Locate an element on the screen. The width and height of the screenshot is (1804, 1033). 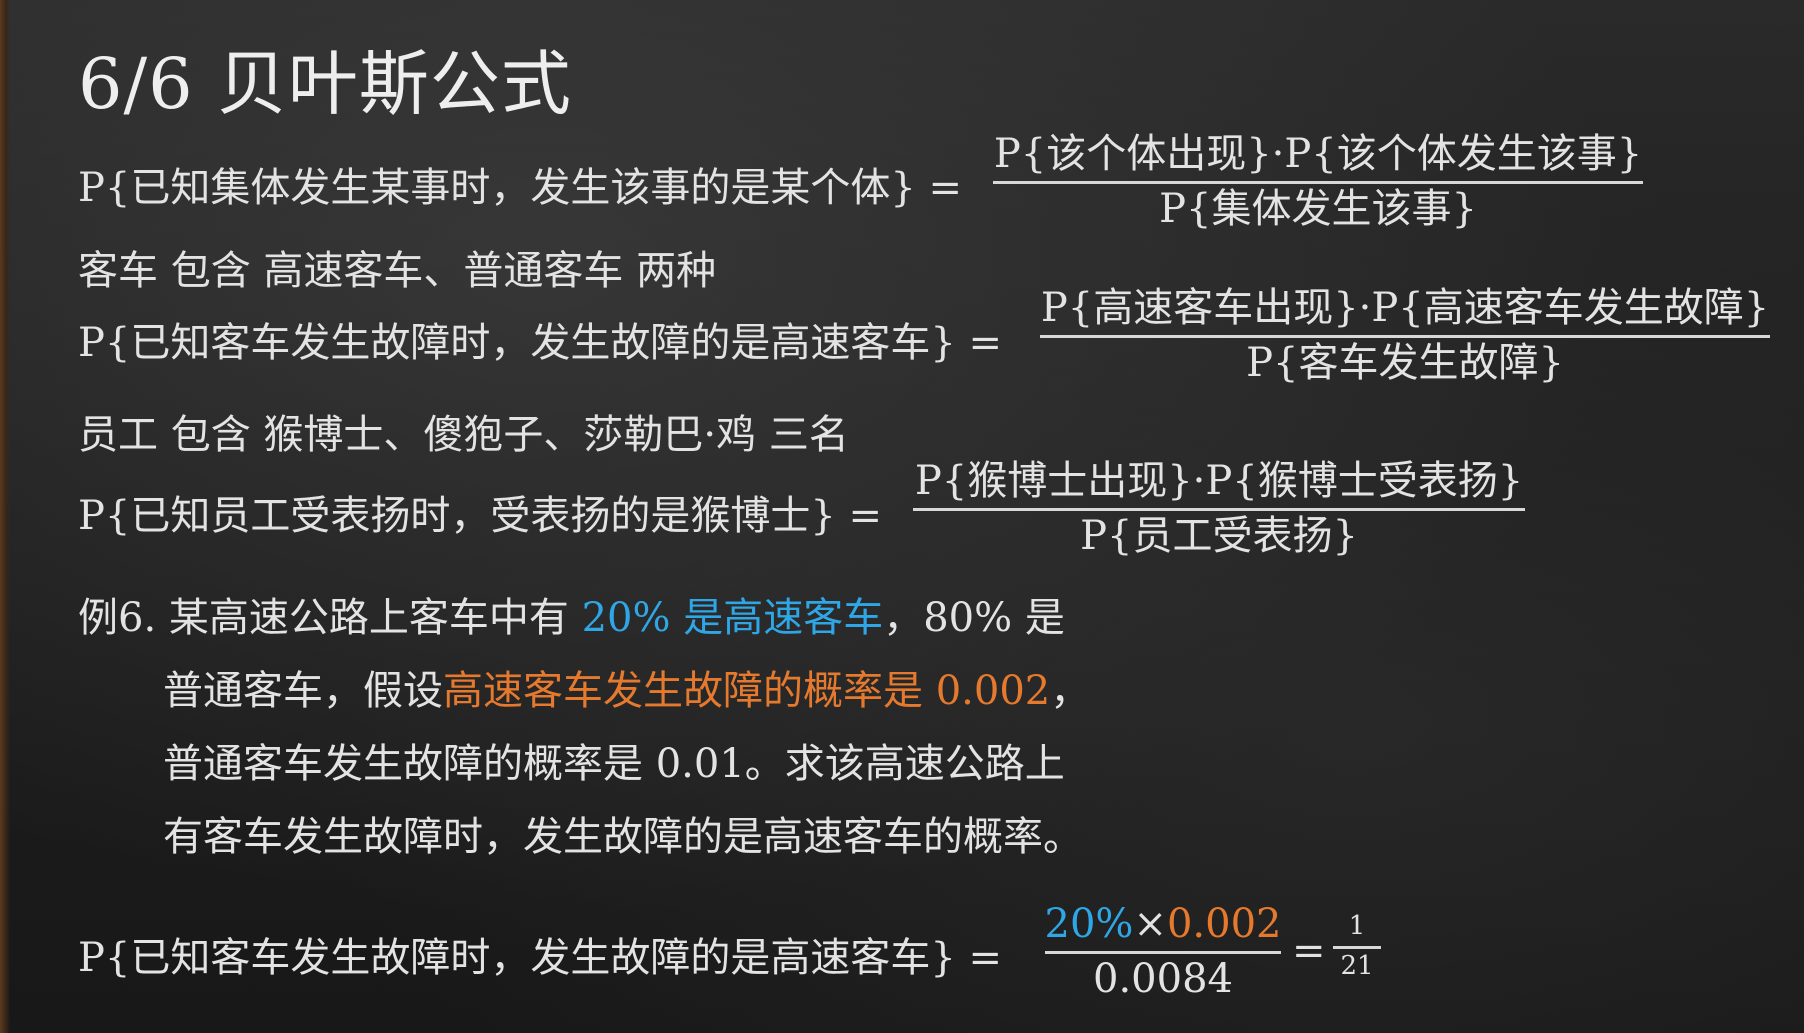
formula-staff-lhs: P{已知员工受表扬时，受表扬的是猴博士} = is located at coordinates (480, 512).